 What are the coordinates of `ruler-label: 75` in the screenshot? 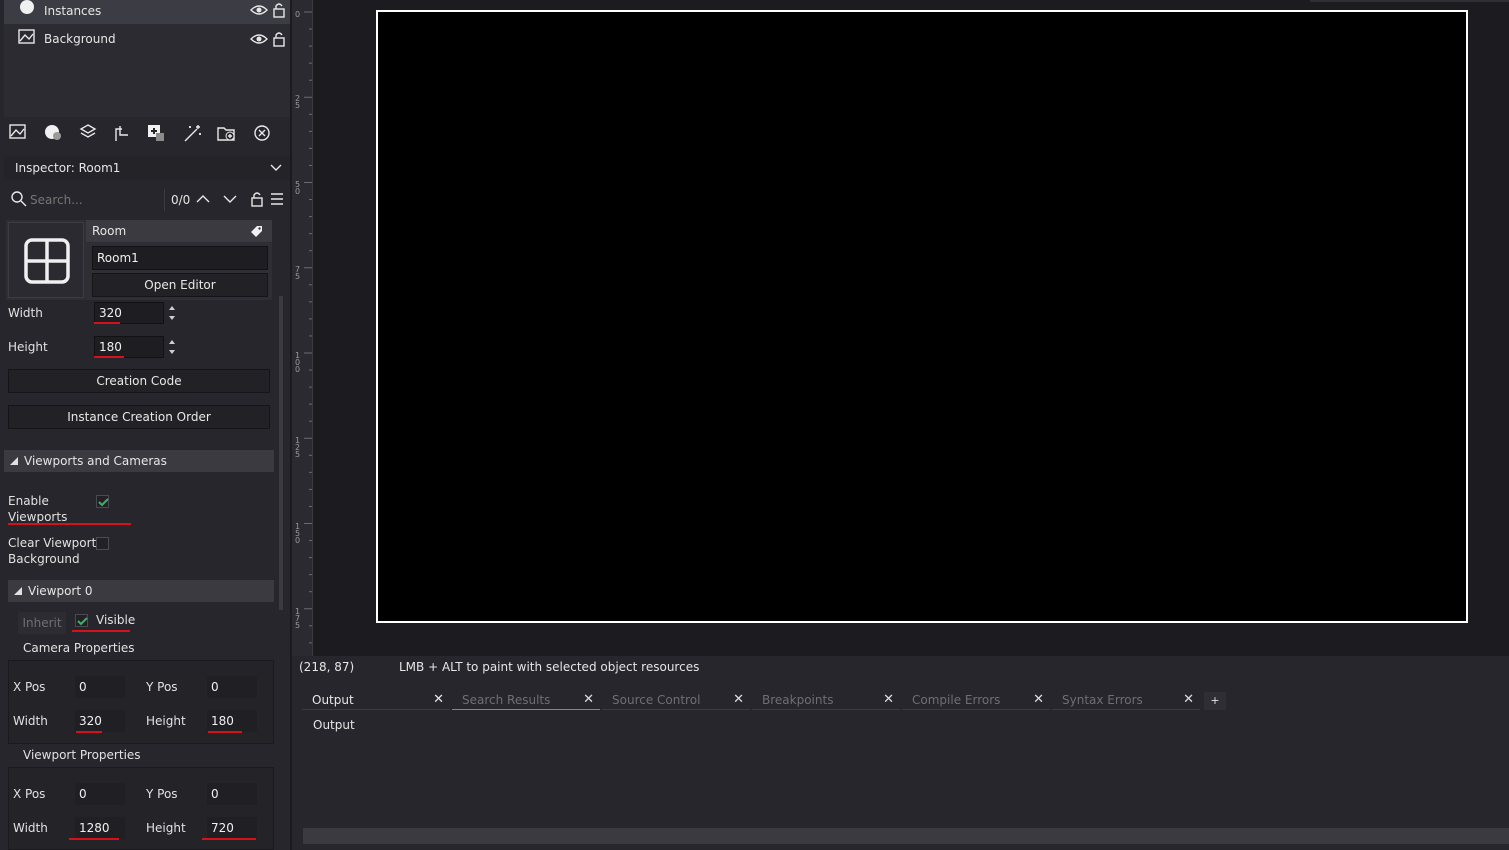 It's located at (298, 273).